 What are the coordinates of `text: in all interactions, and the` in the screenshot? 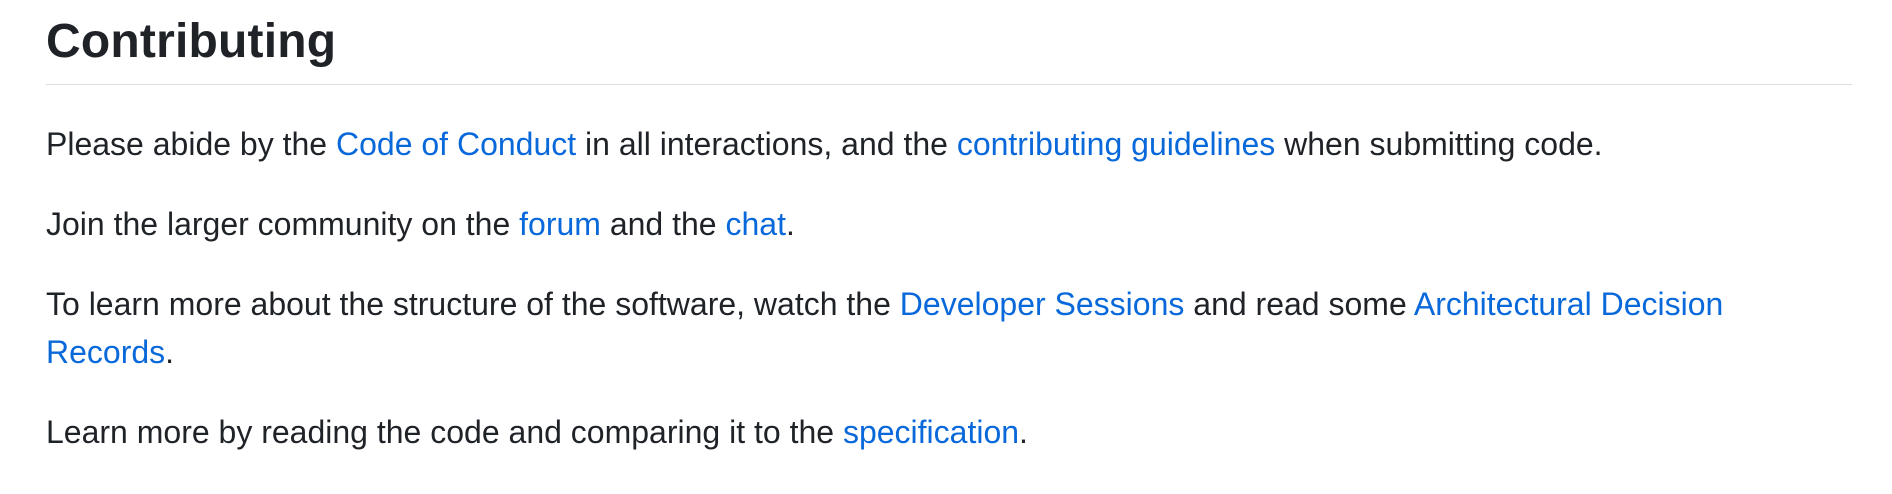 It's located at (766, 144).